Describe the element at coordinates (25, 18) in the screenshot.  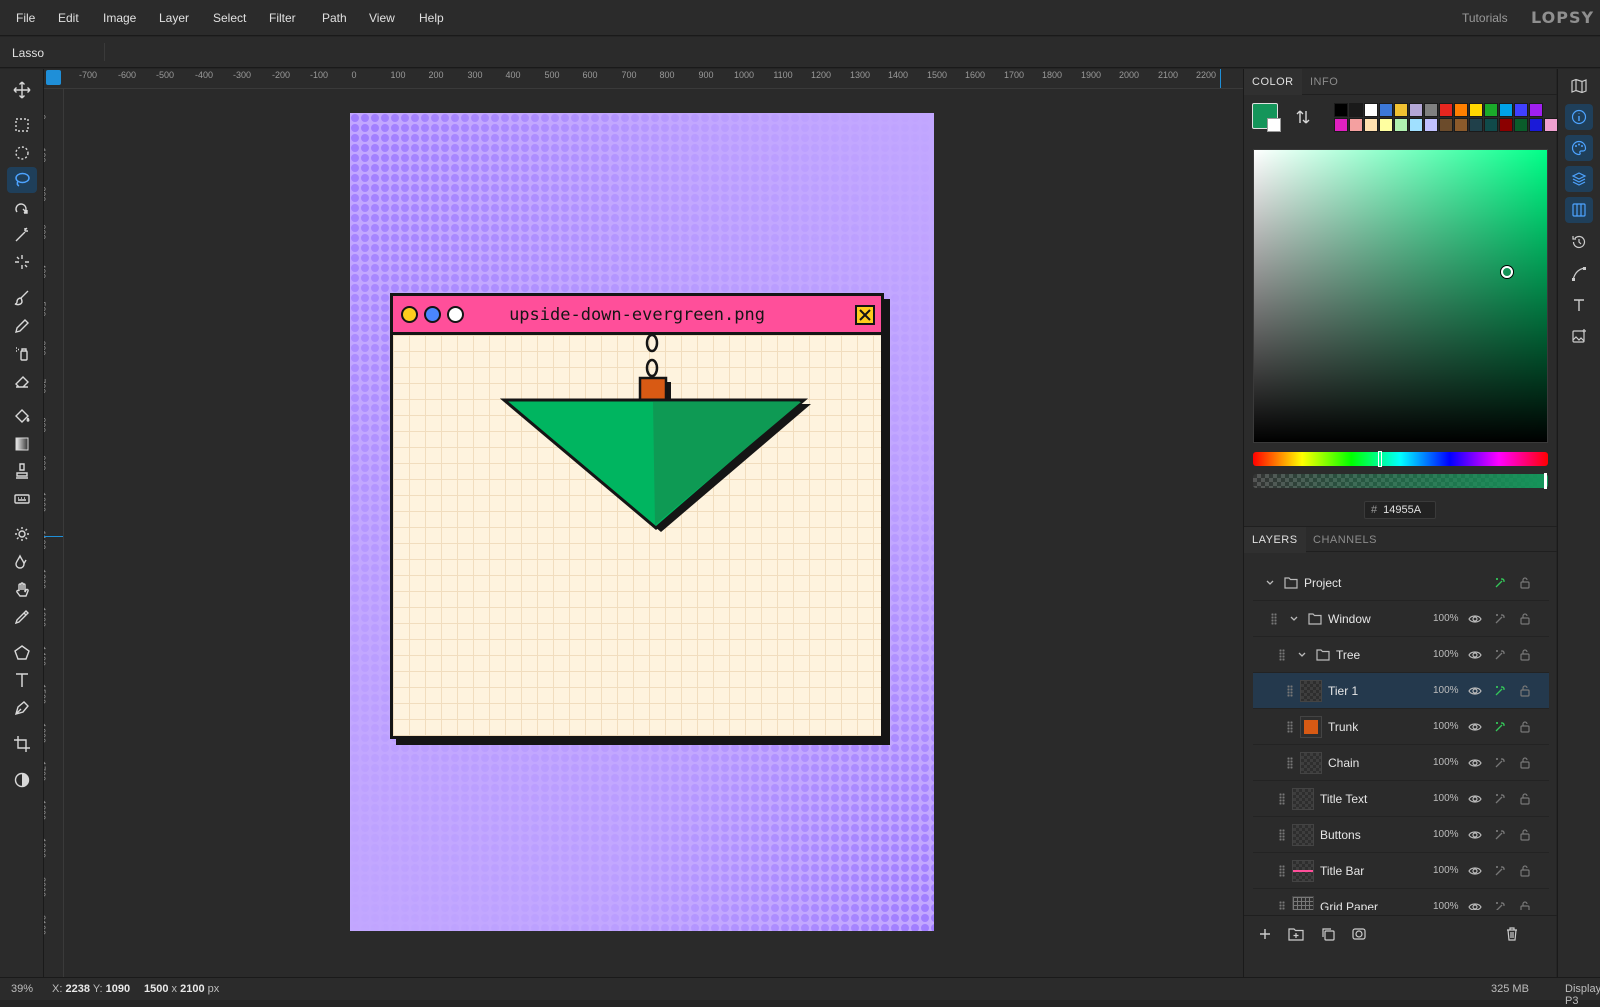
I see `menu-file: File` at that location.